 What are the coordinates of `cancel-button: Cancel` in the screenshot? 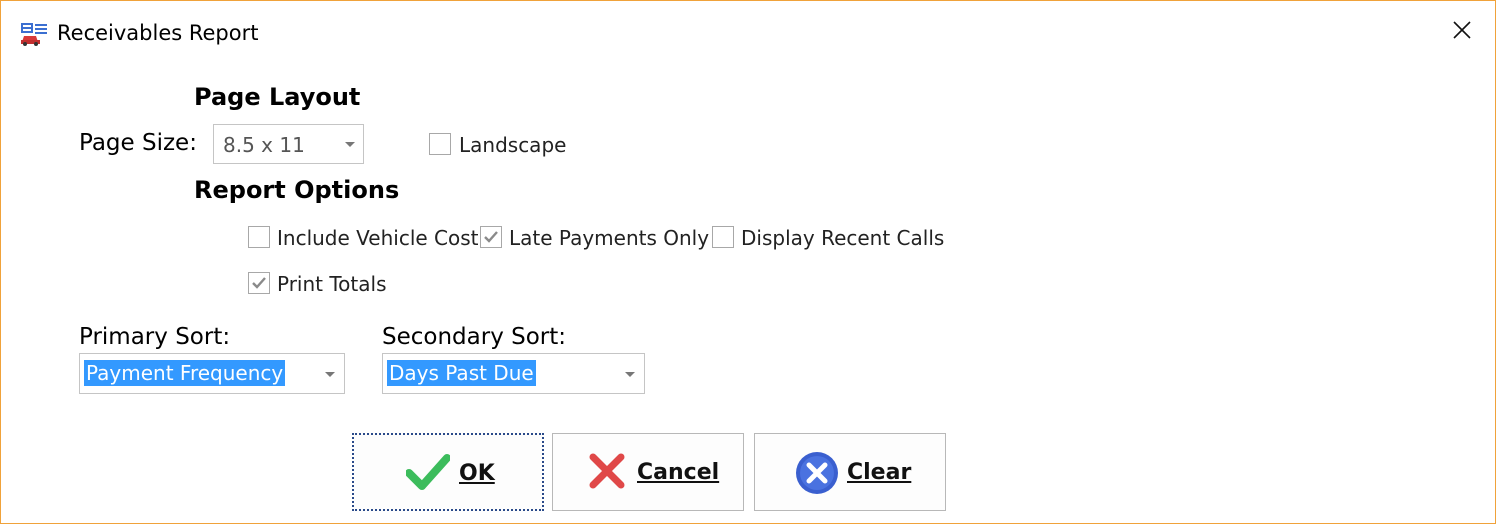 It's located at (648, 472).